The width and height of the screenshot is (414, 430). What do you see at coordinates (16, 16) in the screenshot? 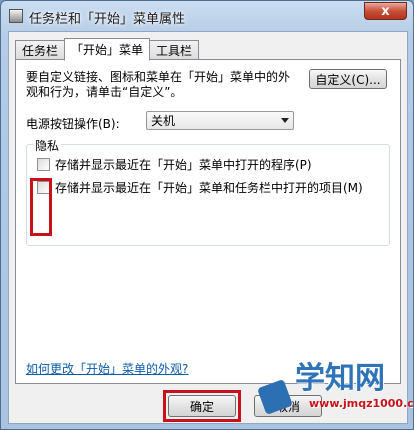
I see `taskbar-app-icon` at bounding box center [16, 16].